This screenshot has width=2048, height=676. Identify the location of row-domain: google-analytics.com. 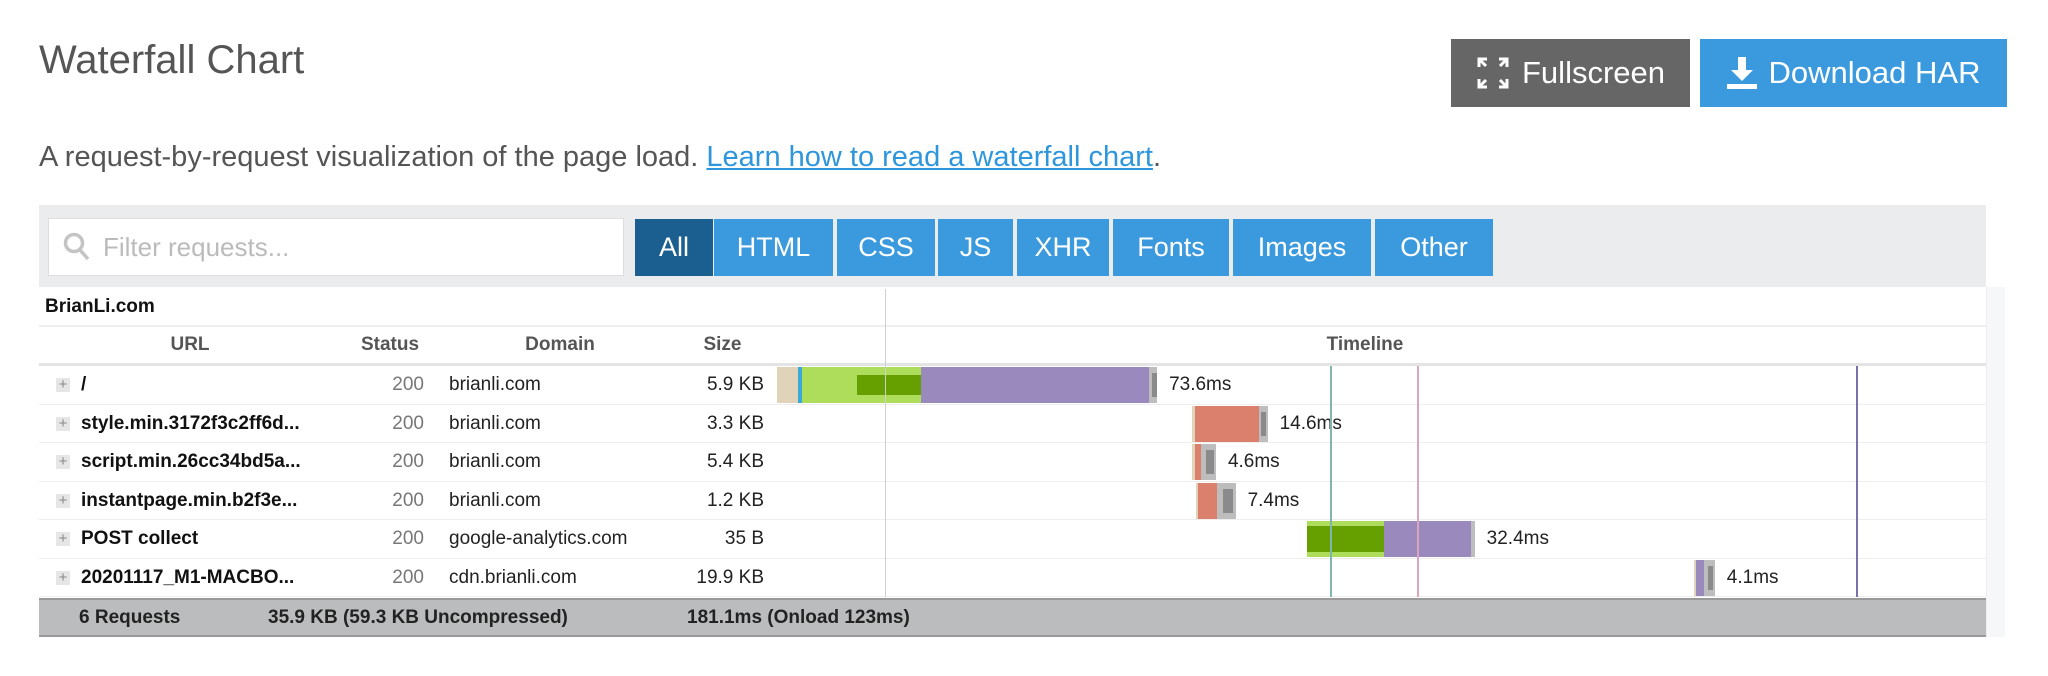
(538, 538).